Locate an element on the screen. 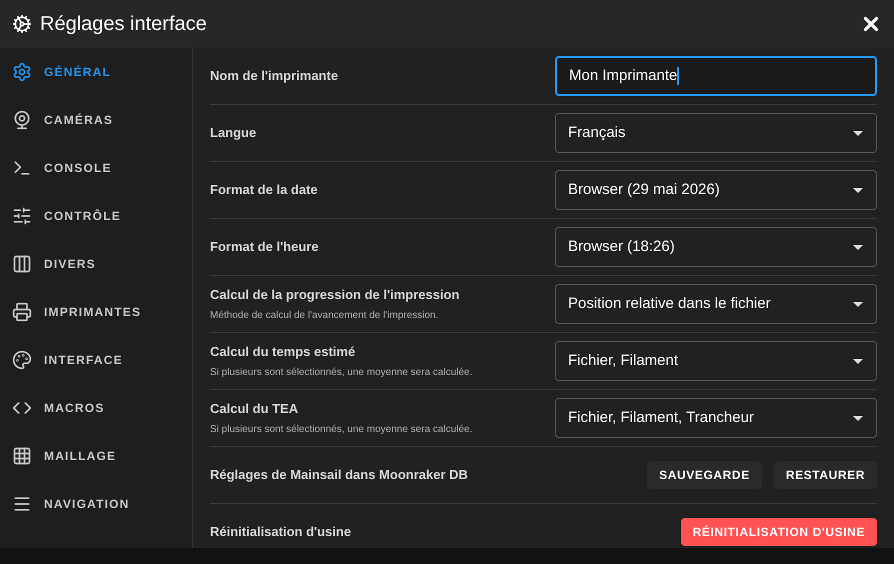  select-field: Position relative dans le fichier is located at coordinates (716, 304).